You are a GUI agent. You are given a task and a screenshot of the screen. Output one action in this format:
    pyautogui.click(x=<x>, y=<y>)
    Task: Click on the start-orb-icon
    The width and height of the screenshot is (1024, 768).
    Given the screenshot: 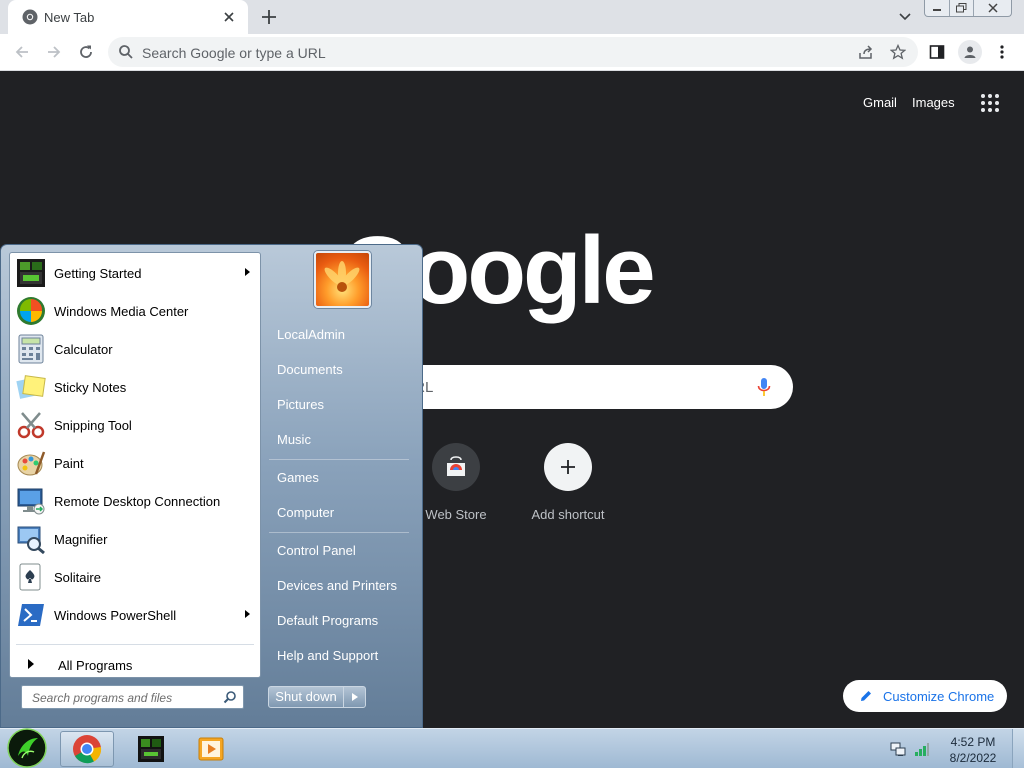 What is the action you would take?
    pyautogui.click(x=27, y=748)
    